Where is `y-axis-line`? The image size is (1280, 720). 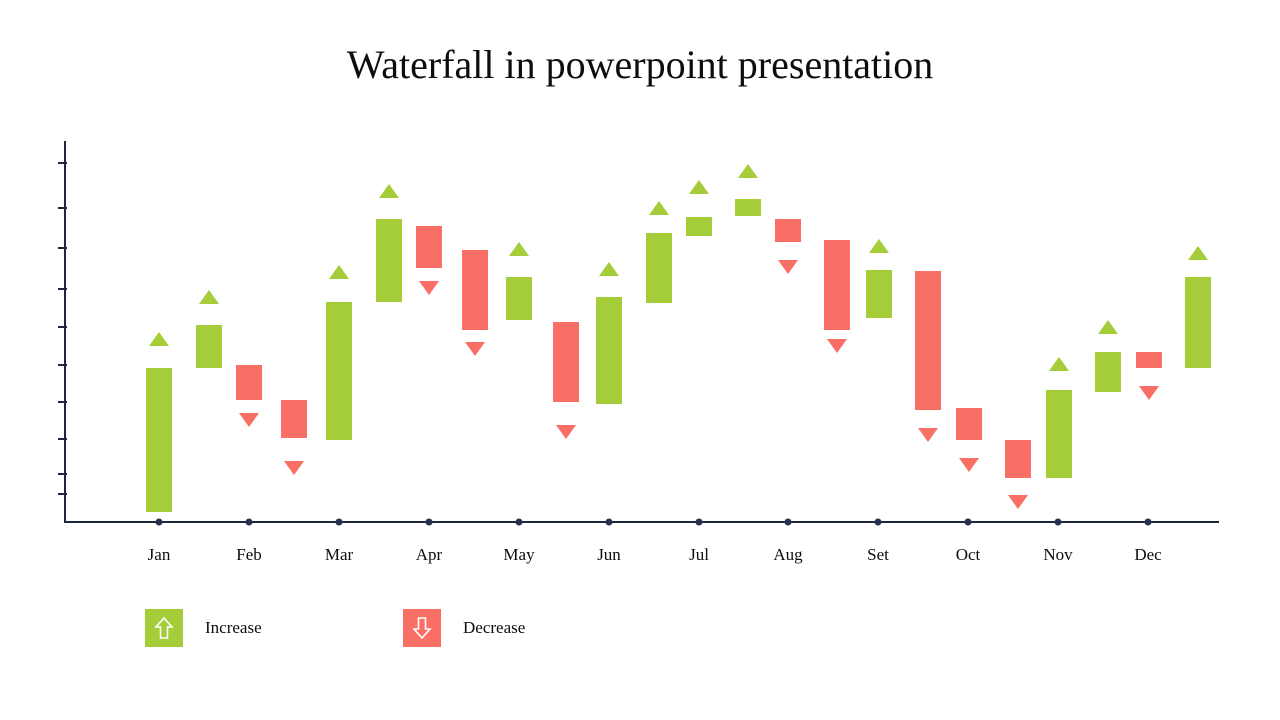
y-axis-line is located at coordinates (65, 332).